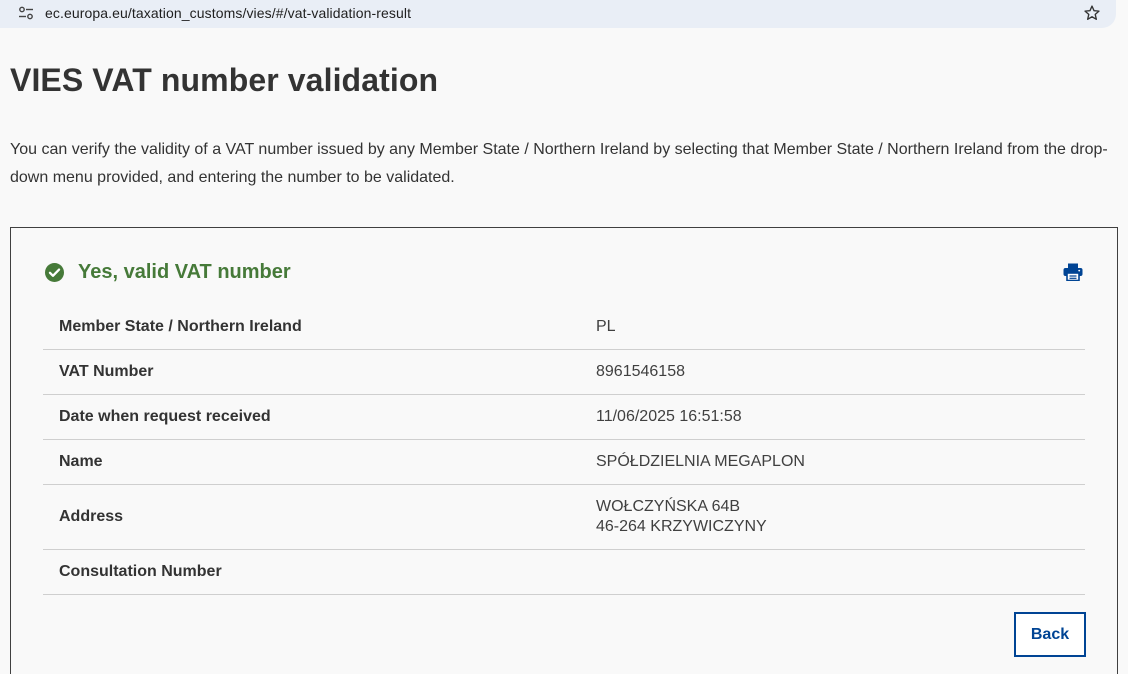  Describe the element at coordinates (1073, 272) in the screenshot. I see `print-icon` at that location.